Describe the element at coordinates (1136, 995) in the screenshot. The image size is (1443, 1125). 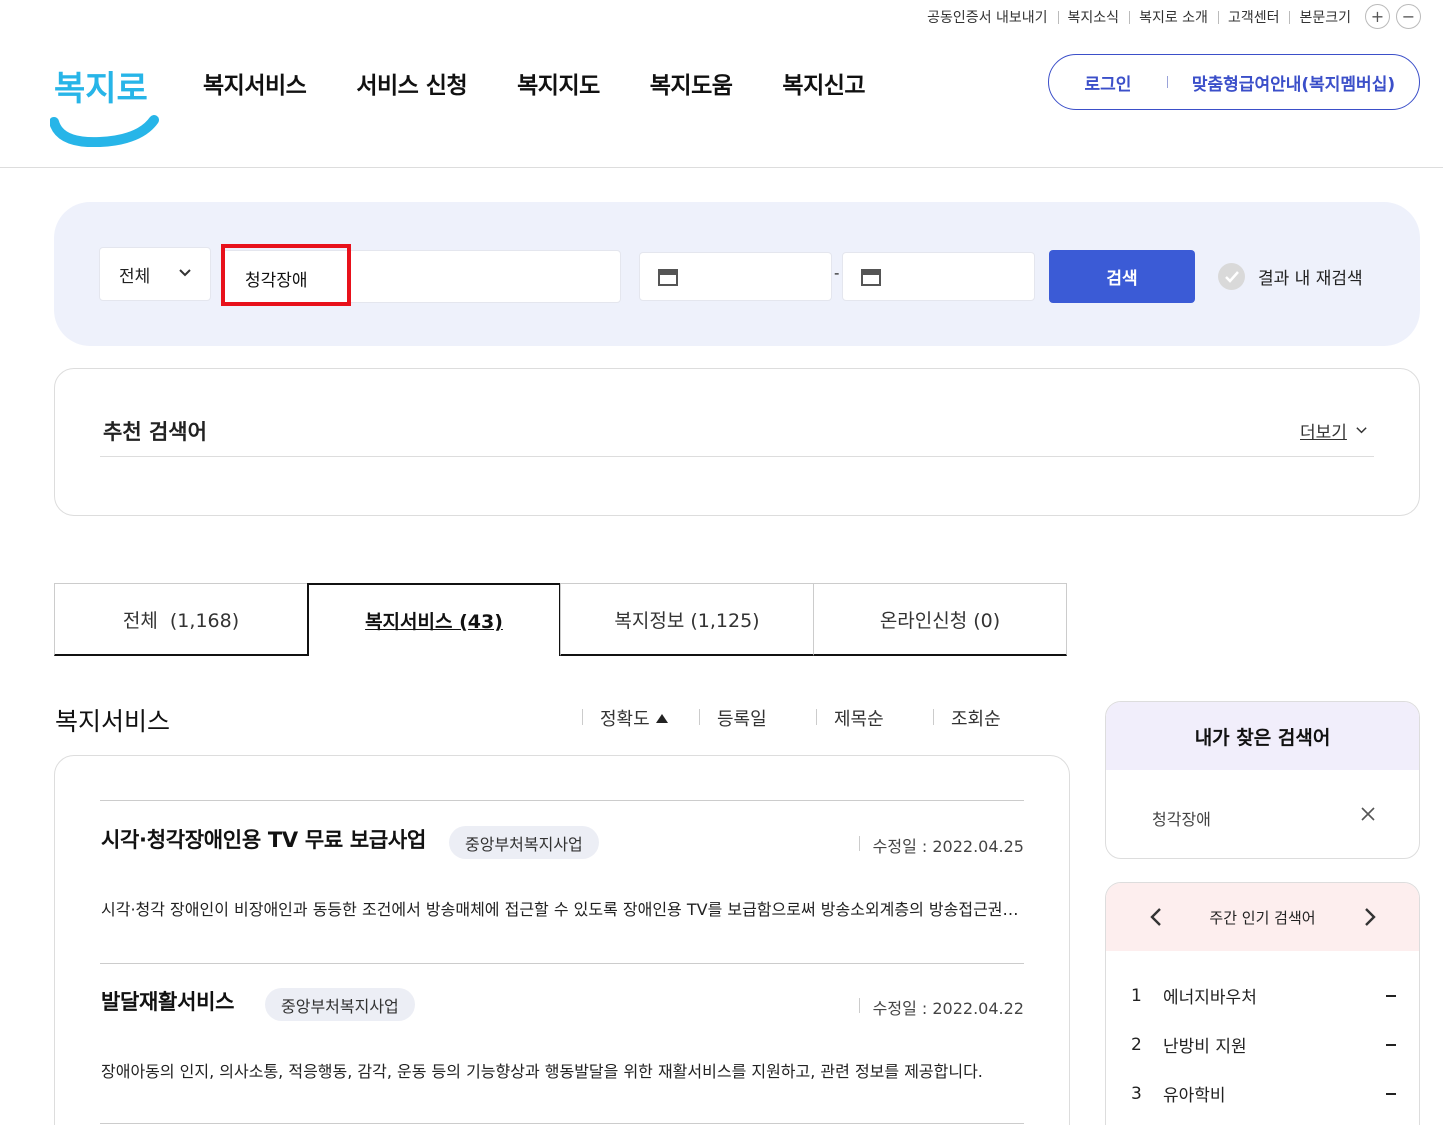
I see `popular-rank: 1` at that location.